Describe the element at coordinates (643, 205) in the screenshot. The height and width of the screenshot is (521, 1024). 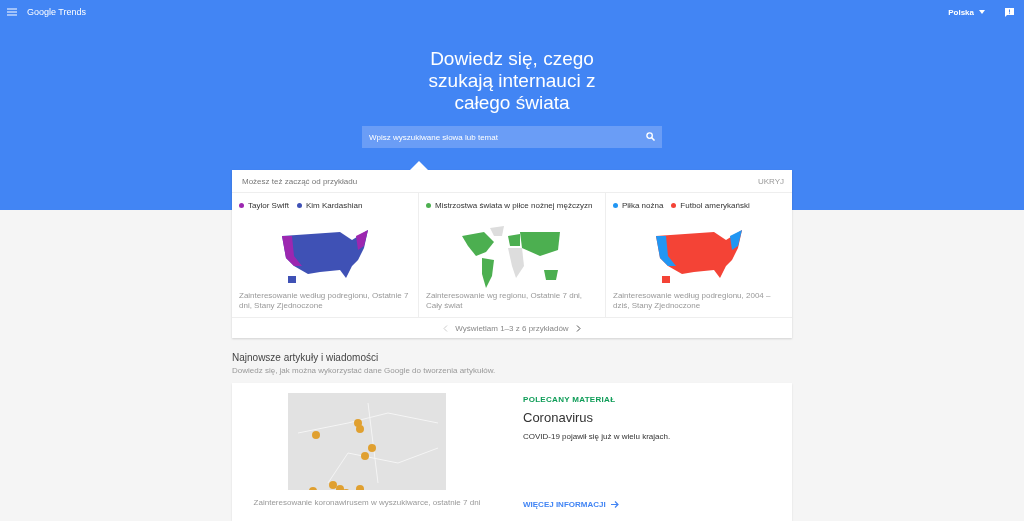
I see `legend-label: Piłka nożna` at that location.